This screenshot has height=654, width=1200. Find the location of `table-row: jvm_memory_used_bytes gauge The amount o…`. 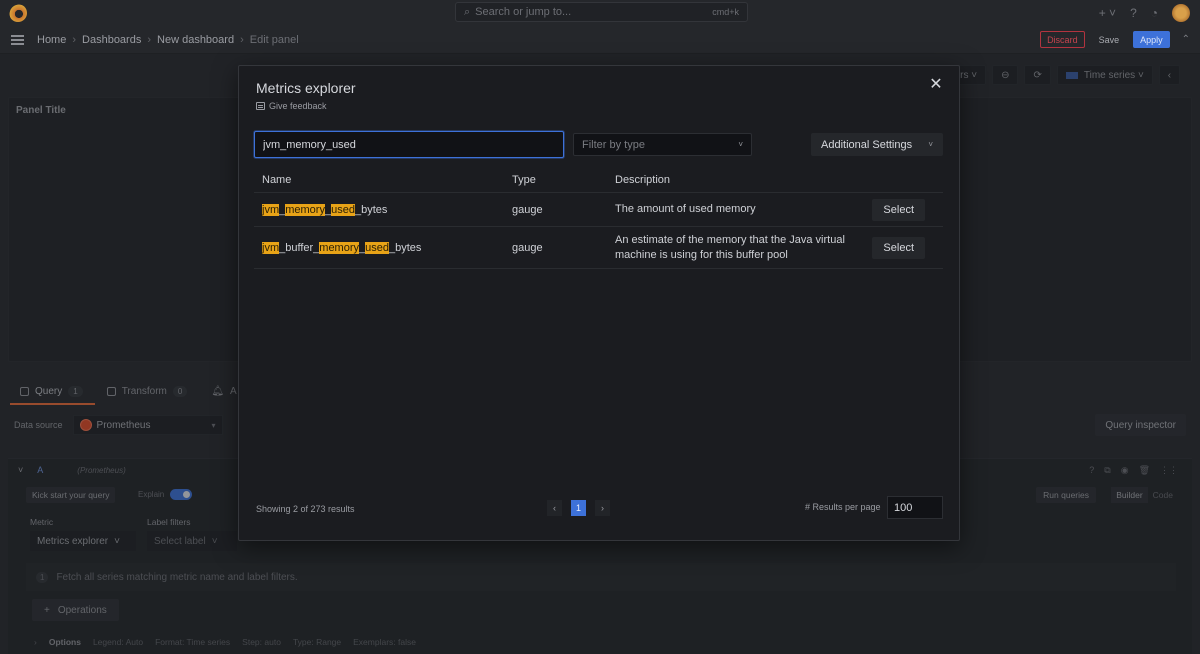

table-row: jvm_memory_used_bytes gauge The amount o… is located at coordinates (598, 210).